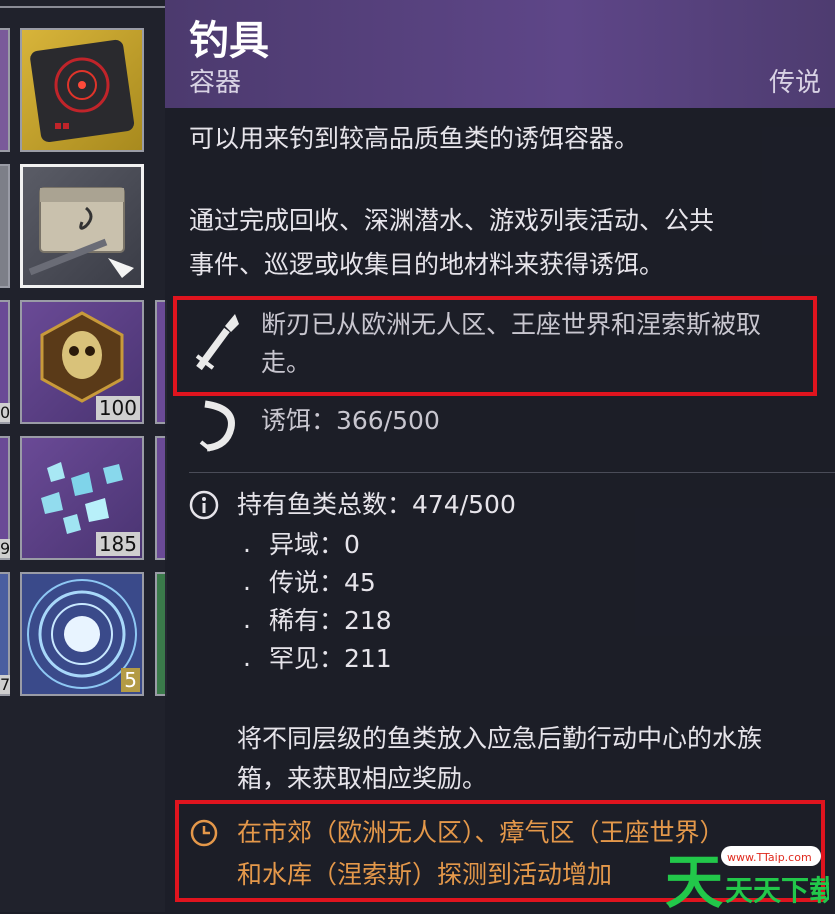  Describe the element at coordinates (5, 548) in the screenshot. I see `item-count: 9` at that location.